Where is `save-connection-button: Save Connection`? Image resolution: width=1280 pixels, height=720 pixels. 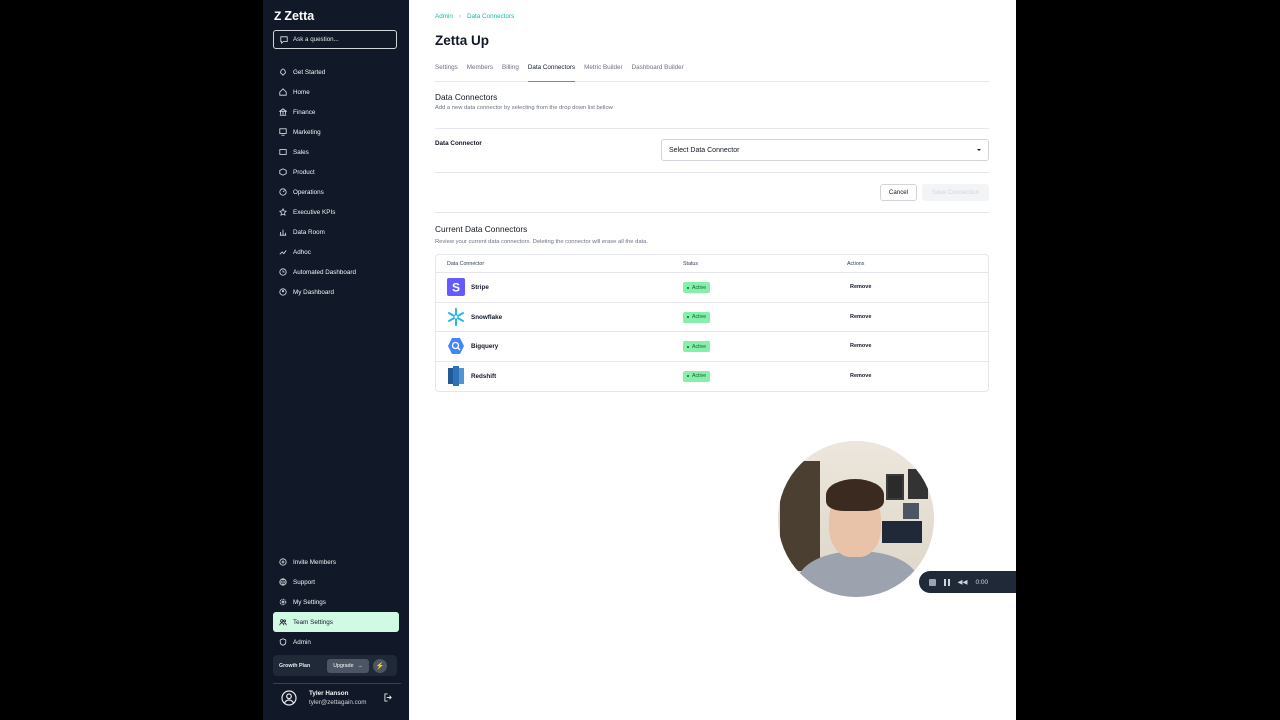 save-connection-button: Save Connection is located at coordinates (955, 192).